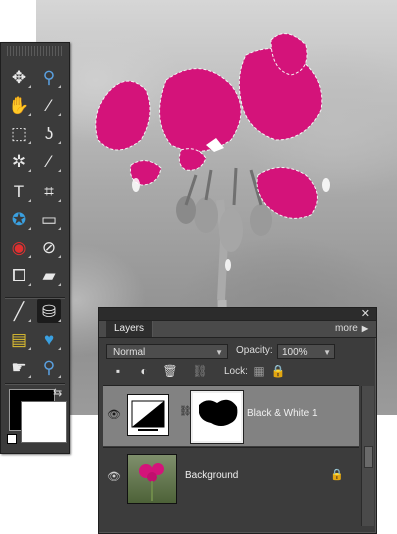 The image size is (397, 534). Describe the element at coordinates (151, 482) in the screenshot. I see `flower-thumbnail-icon` at that location.